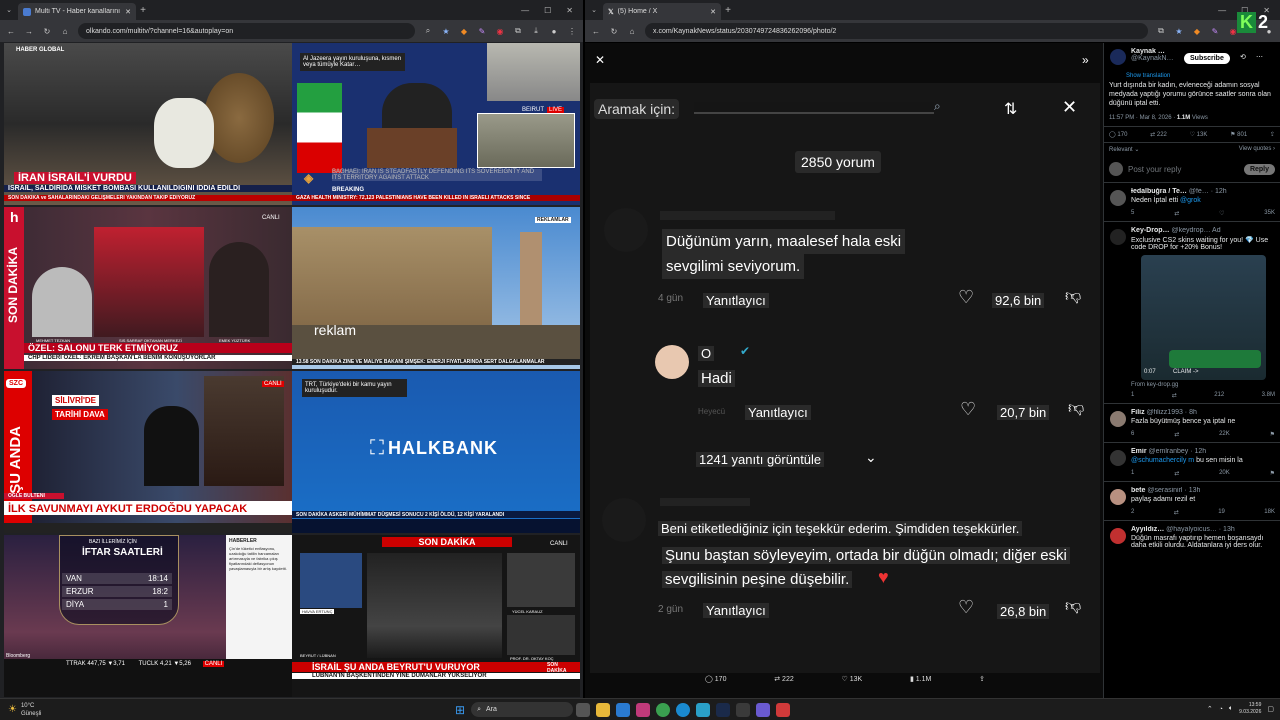 This screenshot has width=1280, height=720. I want to click on heart-icon: ♡, so click(1221, 213).